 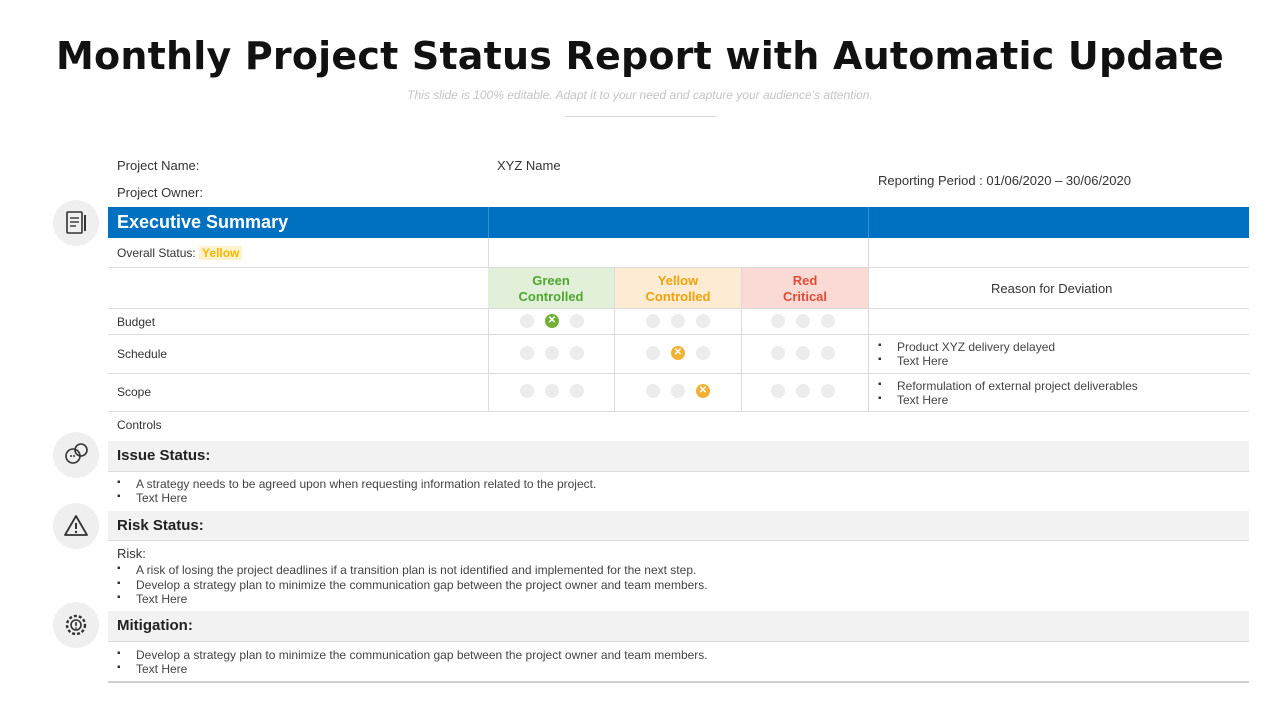 What do you see at coordinates (160, 525) in the screenshot?
I see `risk-status-heading: Risk Status:` at bounding box center [160, 525].